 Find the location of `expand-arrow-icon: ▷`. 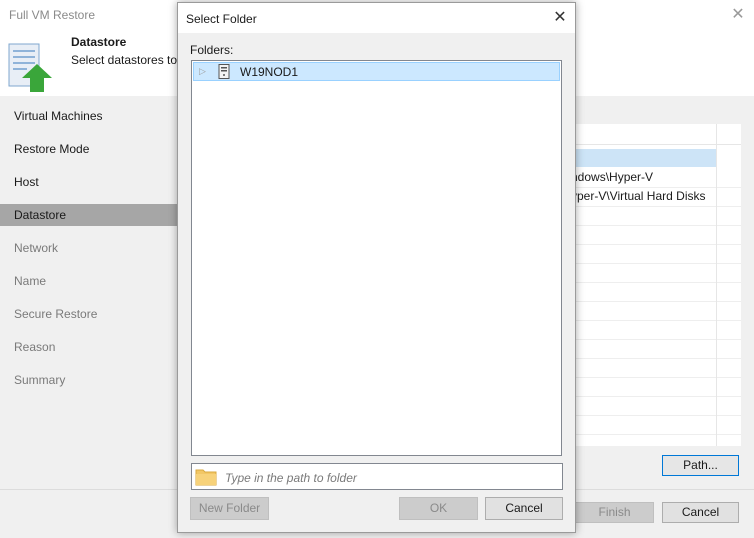

expand-arrow-icon: ▷ is located at coordinates (202, 71).